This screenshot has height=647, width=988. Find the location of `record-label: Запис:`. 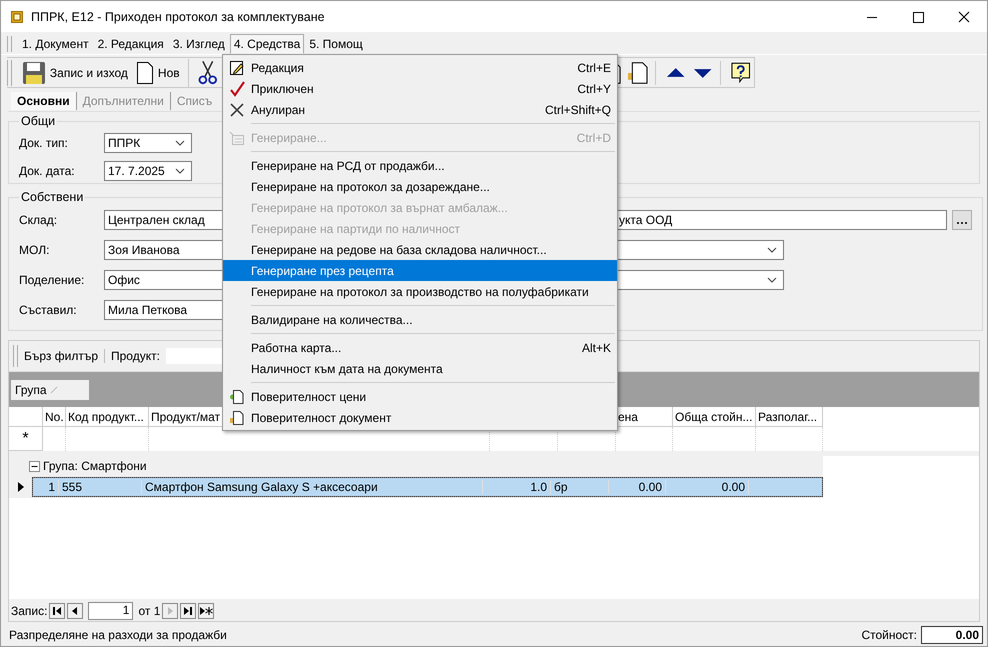

record-label: Запис: is located at coordinates (29, 611).